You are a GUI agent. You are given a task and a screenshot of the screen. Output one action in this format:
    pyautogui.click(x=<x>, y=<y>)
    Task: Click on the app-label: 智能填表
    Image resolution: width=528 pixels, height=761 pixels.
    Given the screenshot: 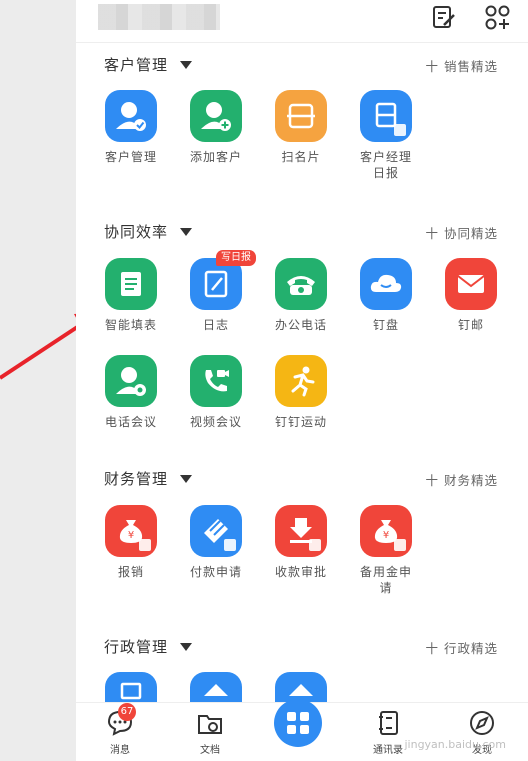 What is the action you would take?
    pyautogui.click(x=130, y=325)
    